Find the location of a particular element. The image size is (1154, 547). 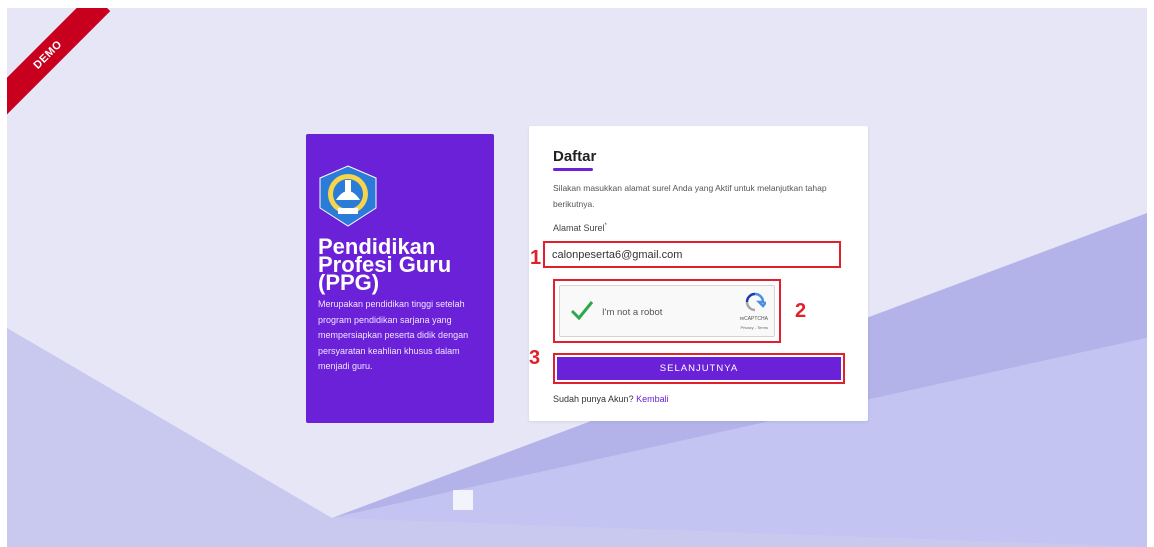

loading-square is located at coordinates (463, 500).